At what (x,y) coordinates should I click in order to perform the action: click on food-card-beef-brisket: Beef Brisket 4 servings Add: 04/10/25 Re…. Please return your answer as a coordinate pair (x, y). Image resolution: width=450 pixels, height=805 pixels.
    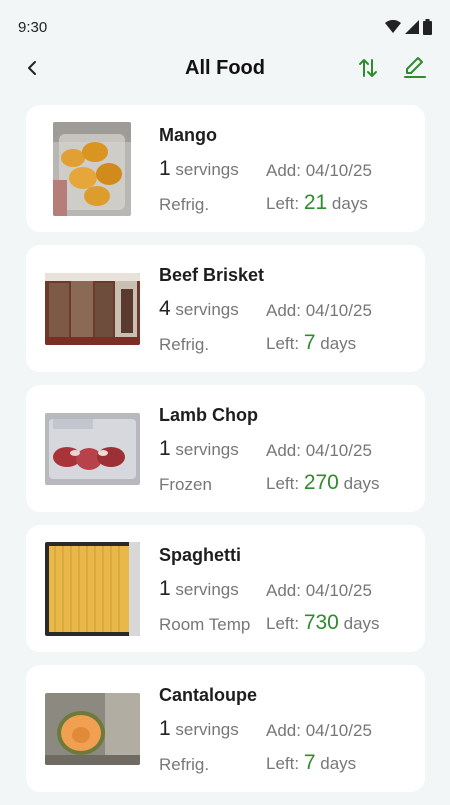
    Looking at the image, I should click on (225, 308).